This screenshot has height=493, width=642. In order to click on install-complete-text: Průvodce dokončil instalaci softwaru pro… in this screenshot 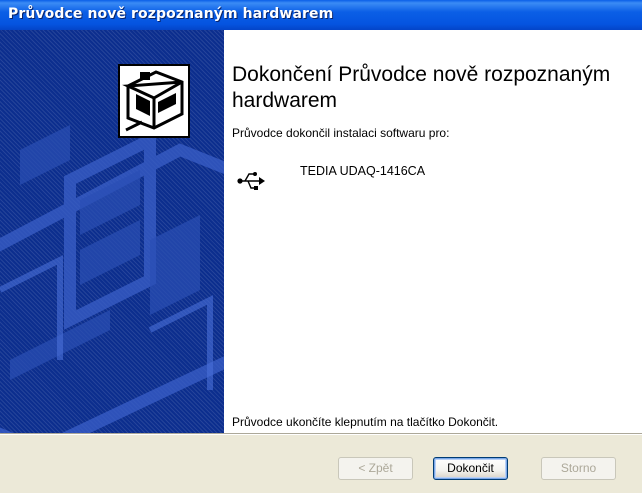, I will do `click(341, 133)`.